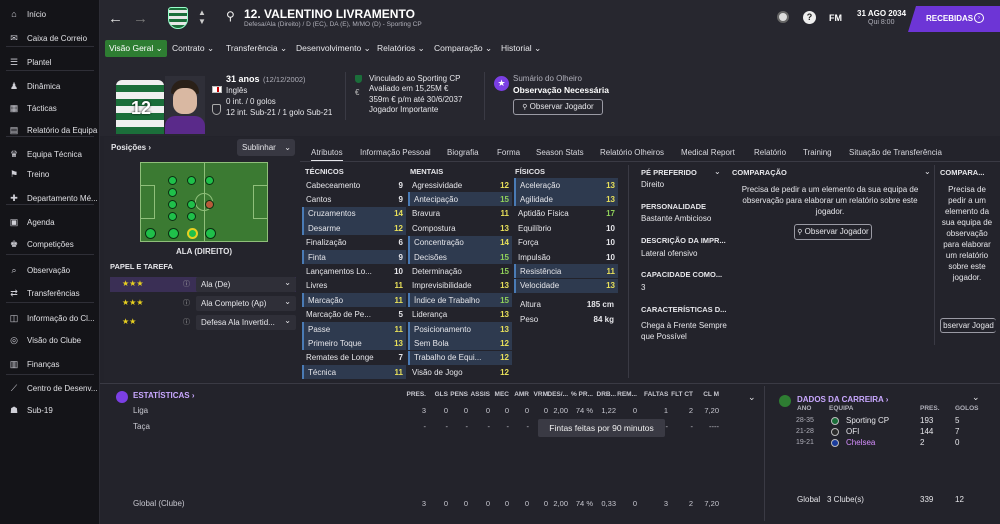 Image resolution: width=1000 pixels, height=524 pixels. What do you see at coordinates (49, 86) in the screenshot?
I see `sidebar-item-dinamica: ♟ Dinâmica` at bounding box center [49, 86].